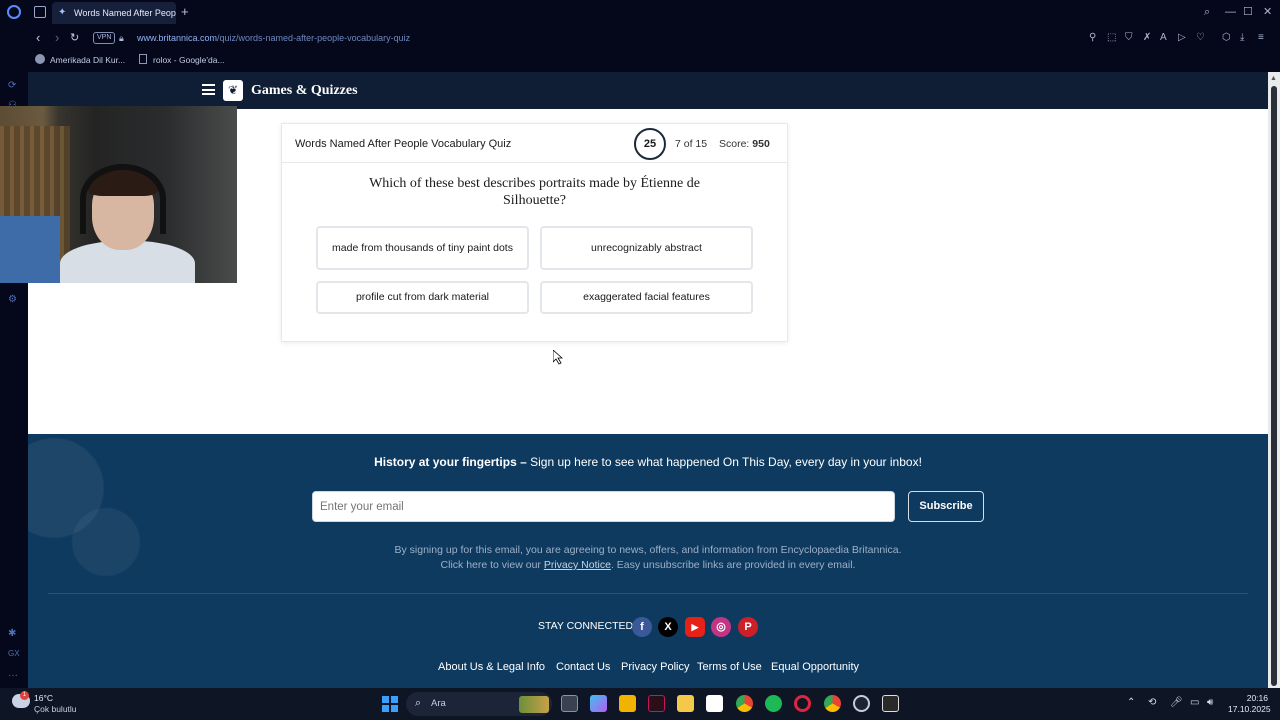  I want to click on microsoft-store-icon, so click(714, 703).